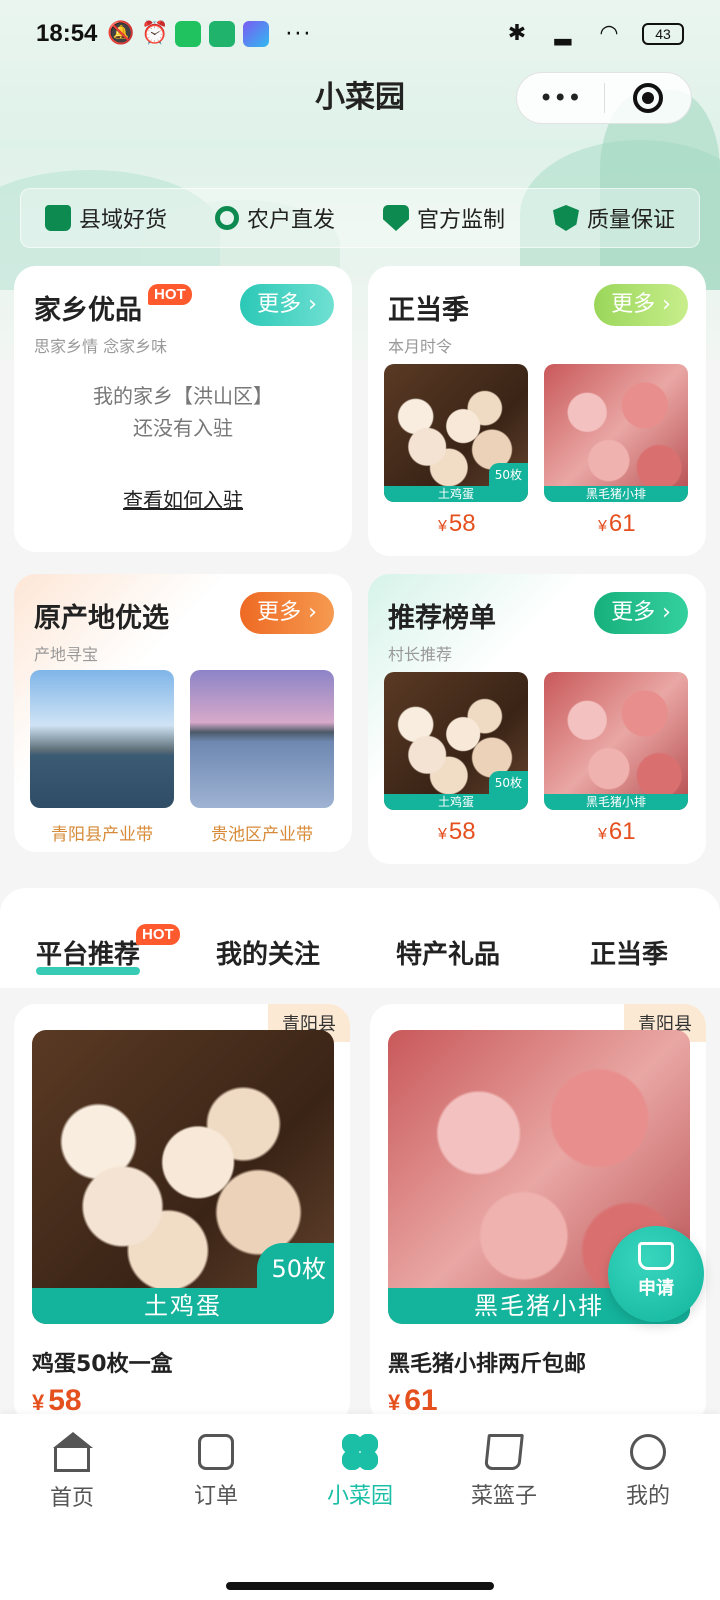 This screenshot has height=1600, width=720. Describe the element at coordinates (648, 98) in the screenshot. I see `close-miniprogram-button` at that location.